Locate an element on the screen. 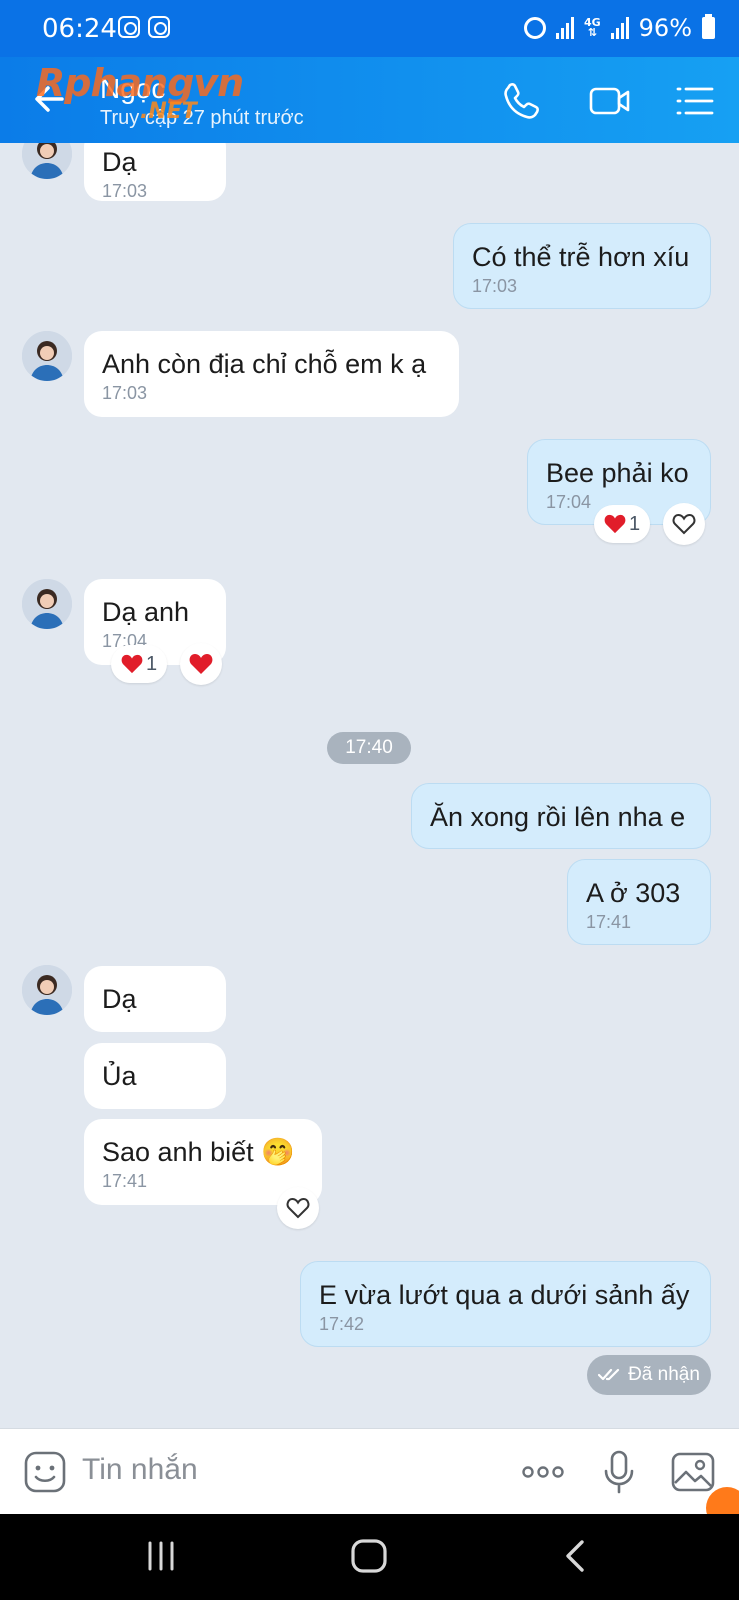 The image size is (739, 1600). message-time: 17:42 is located at coordinates (342, 1324).